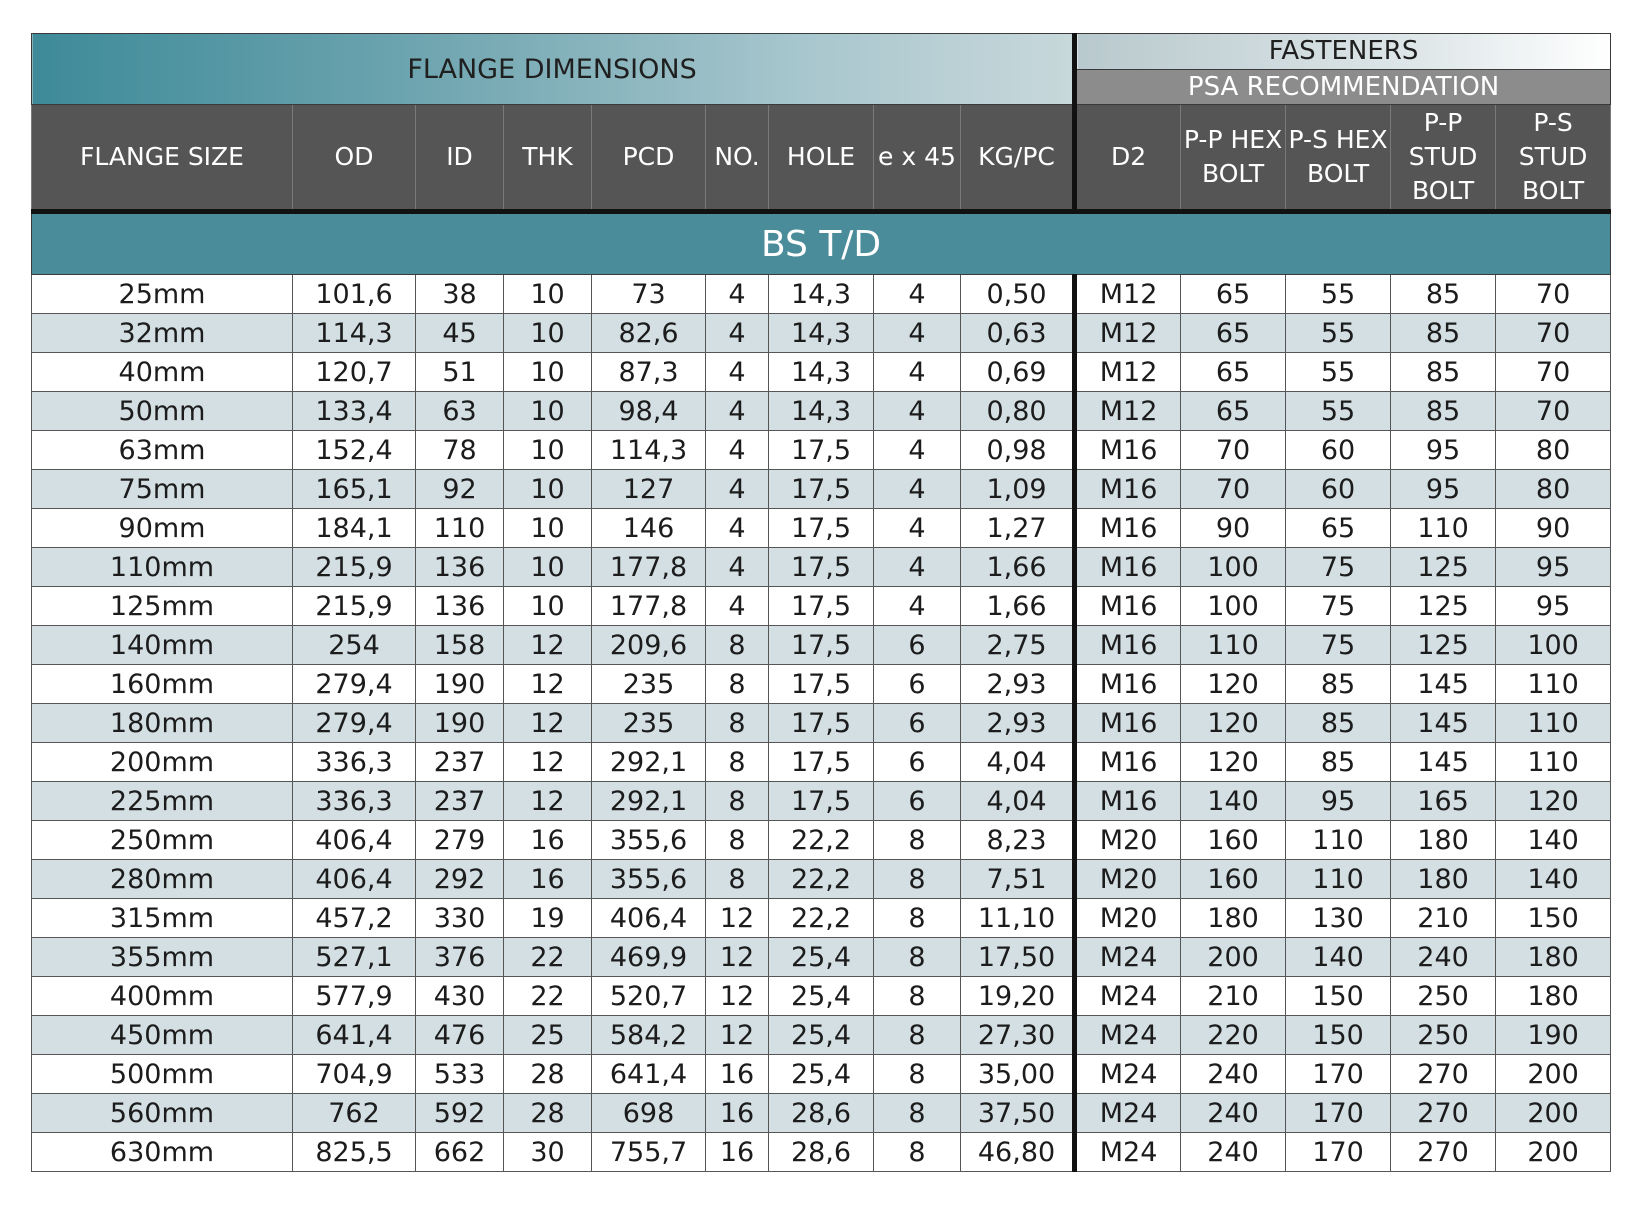 This screenshot has height=1216, width=1635. Describe the element at coordinates (1443, 957) in the screenshot. I see `cell-pp-stud-bolt: 240` at that location.